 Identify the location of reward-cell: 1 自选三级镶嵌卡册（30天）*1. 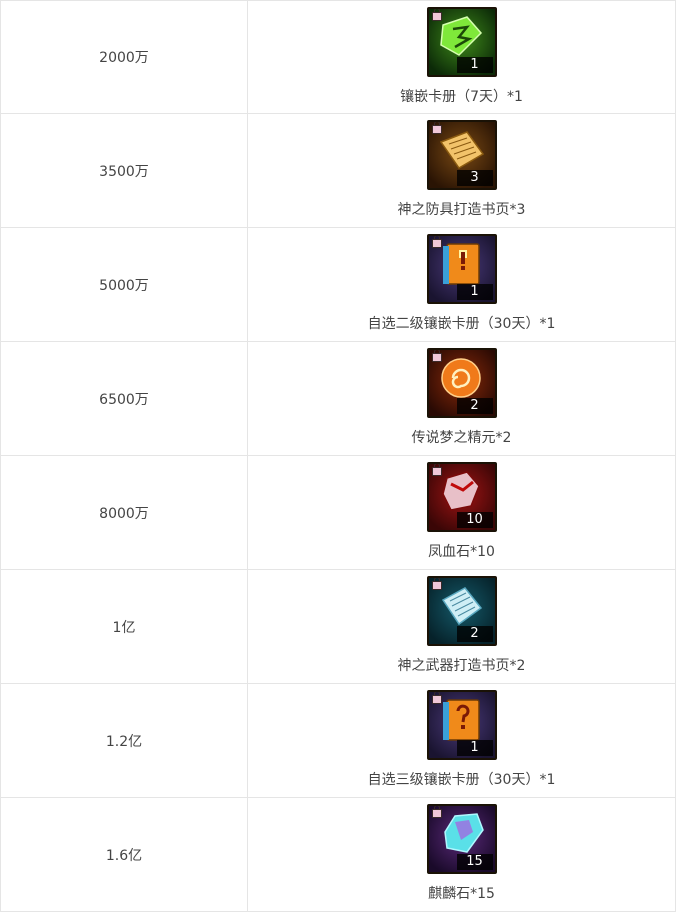
(461, 740).